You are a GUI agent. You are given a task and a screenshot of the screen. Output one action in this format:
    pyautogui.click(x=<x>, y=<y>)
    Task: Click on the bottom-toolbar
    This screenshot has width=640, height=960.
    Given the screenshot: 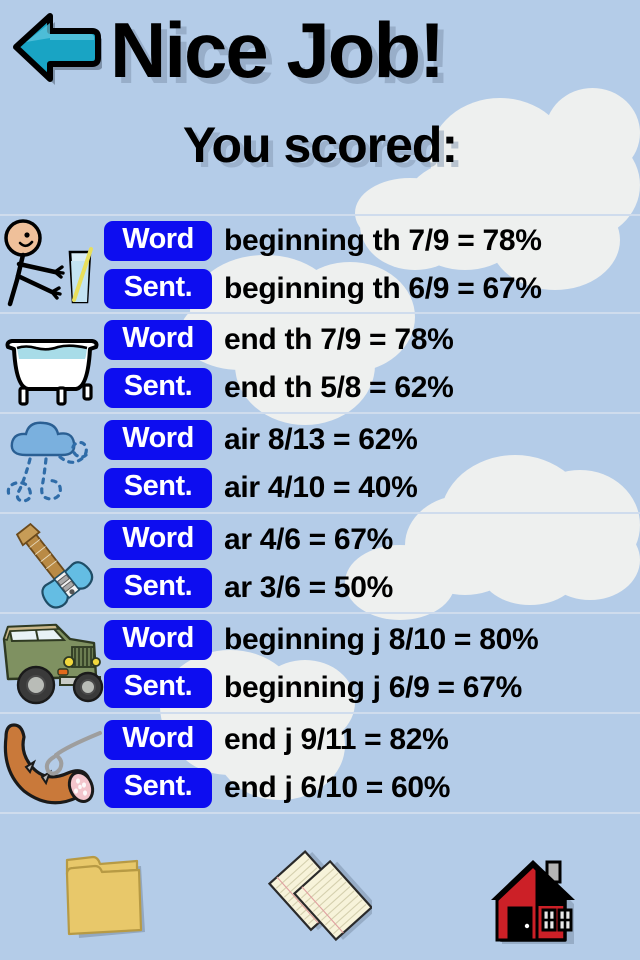 What is the action you would take?
    pyautogui.click(x=320, y=896)
    